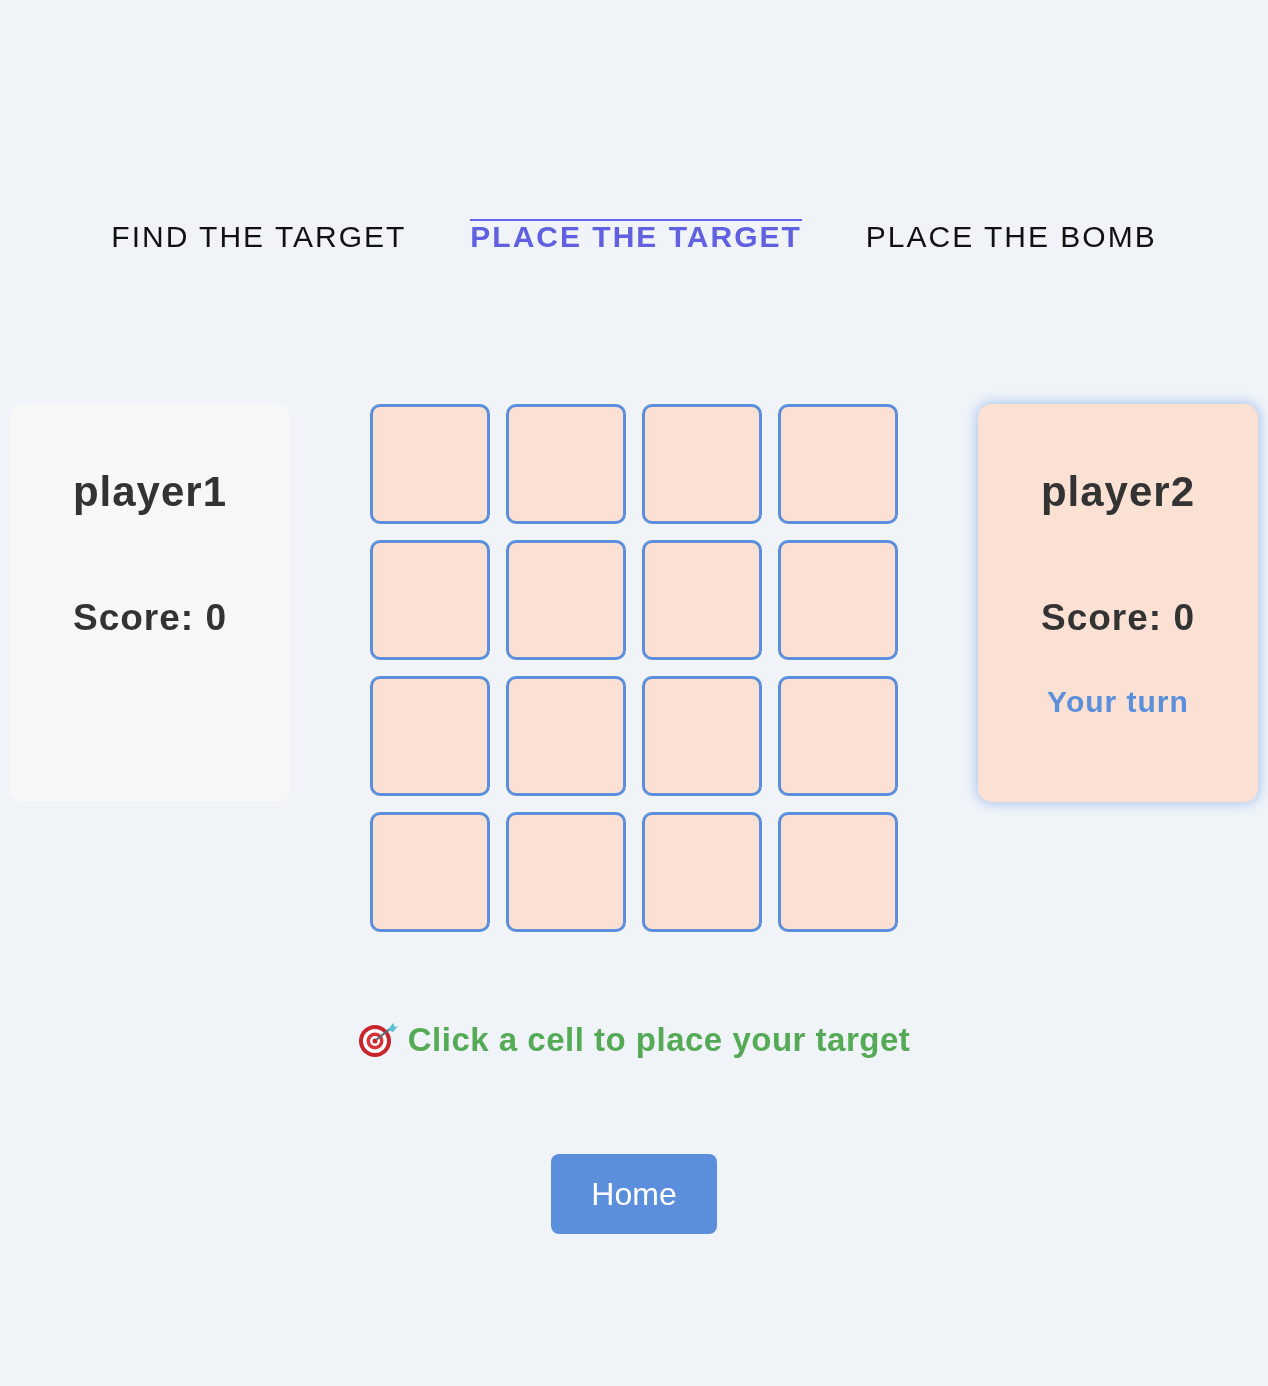  I want to click on tab: PLACE THE BOMB, so click(1011, 236).